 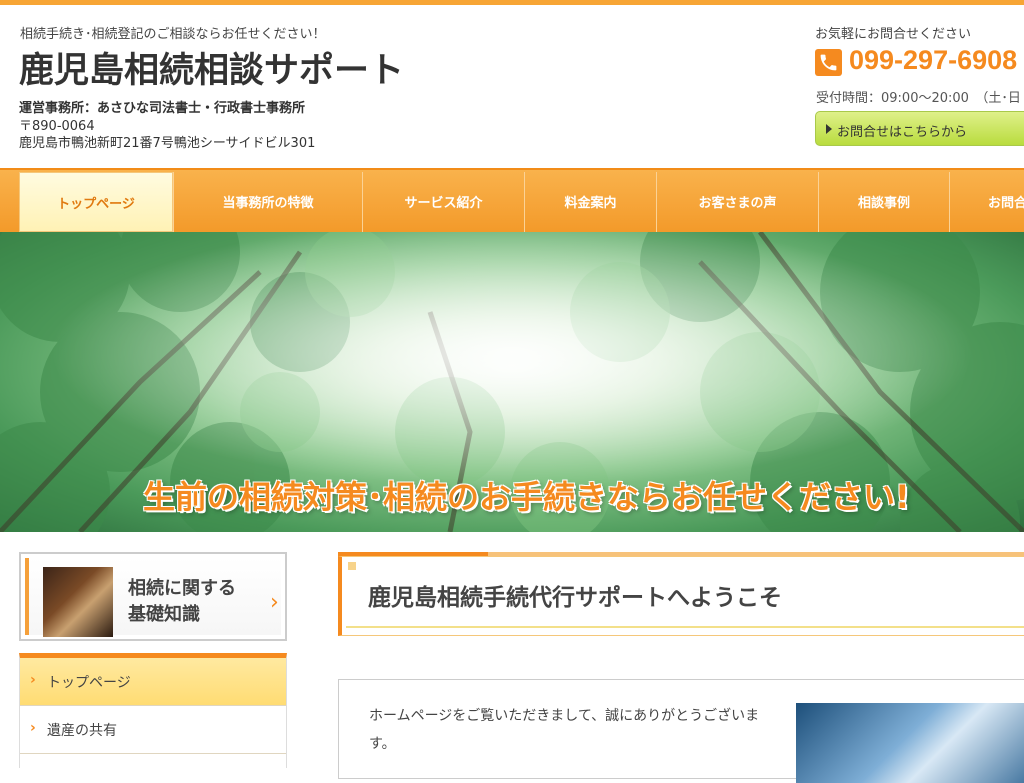 I want to click on phone-icon, so click(x=828, y=62).